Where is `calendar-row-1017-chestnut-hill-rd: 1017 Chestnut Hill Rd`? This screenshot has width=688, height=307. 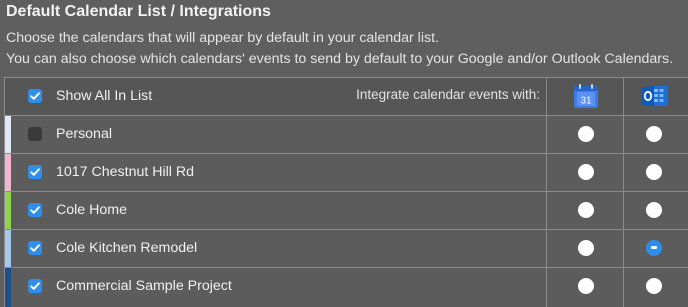
calendar-row-1017-chestnut-hill-rd: 1017 Chestnut Hill Rd is located at coordinates (346, 173).